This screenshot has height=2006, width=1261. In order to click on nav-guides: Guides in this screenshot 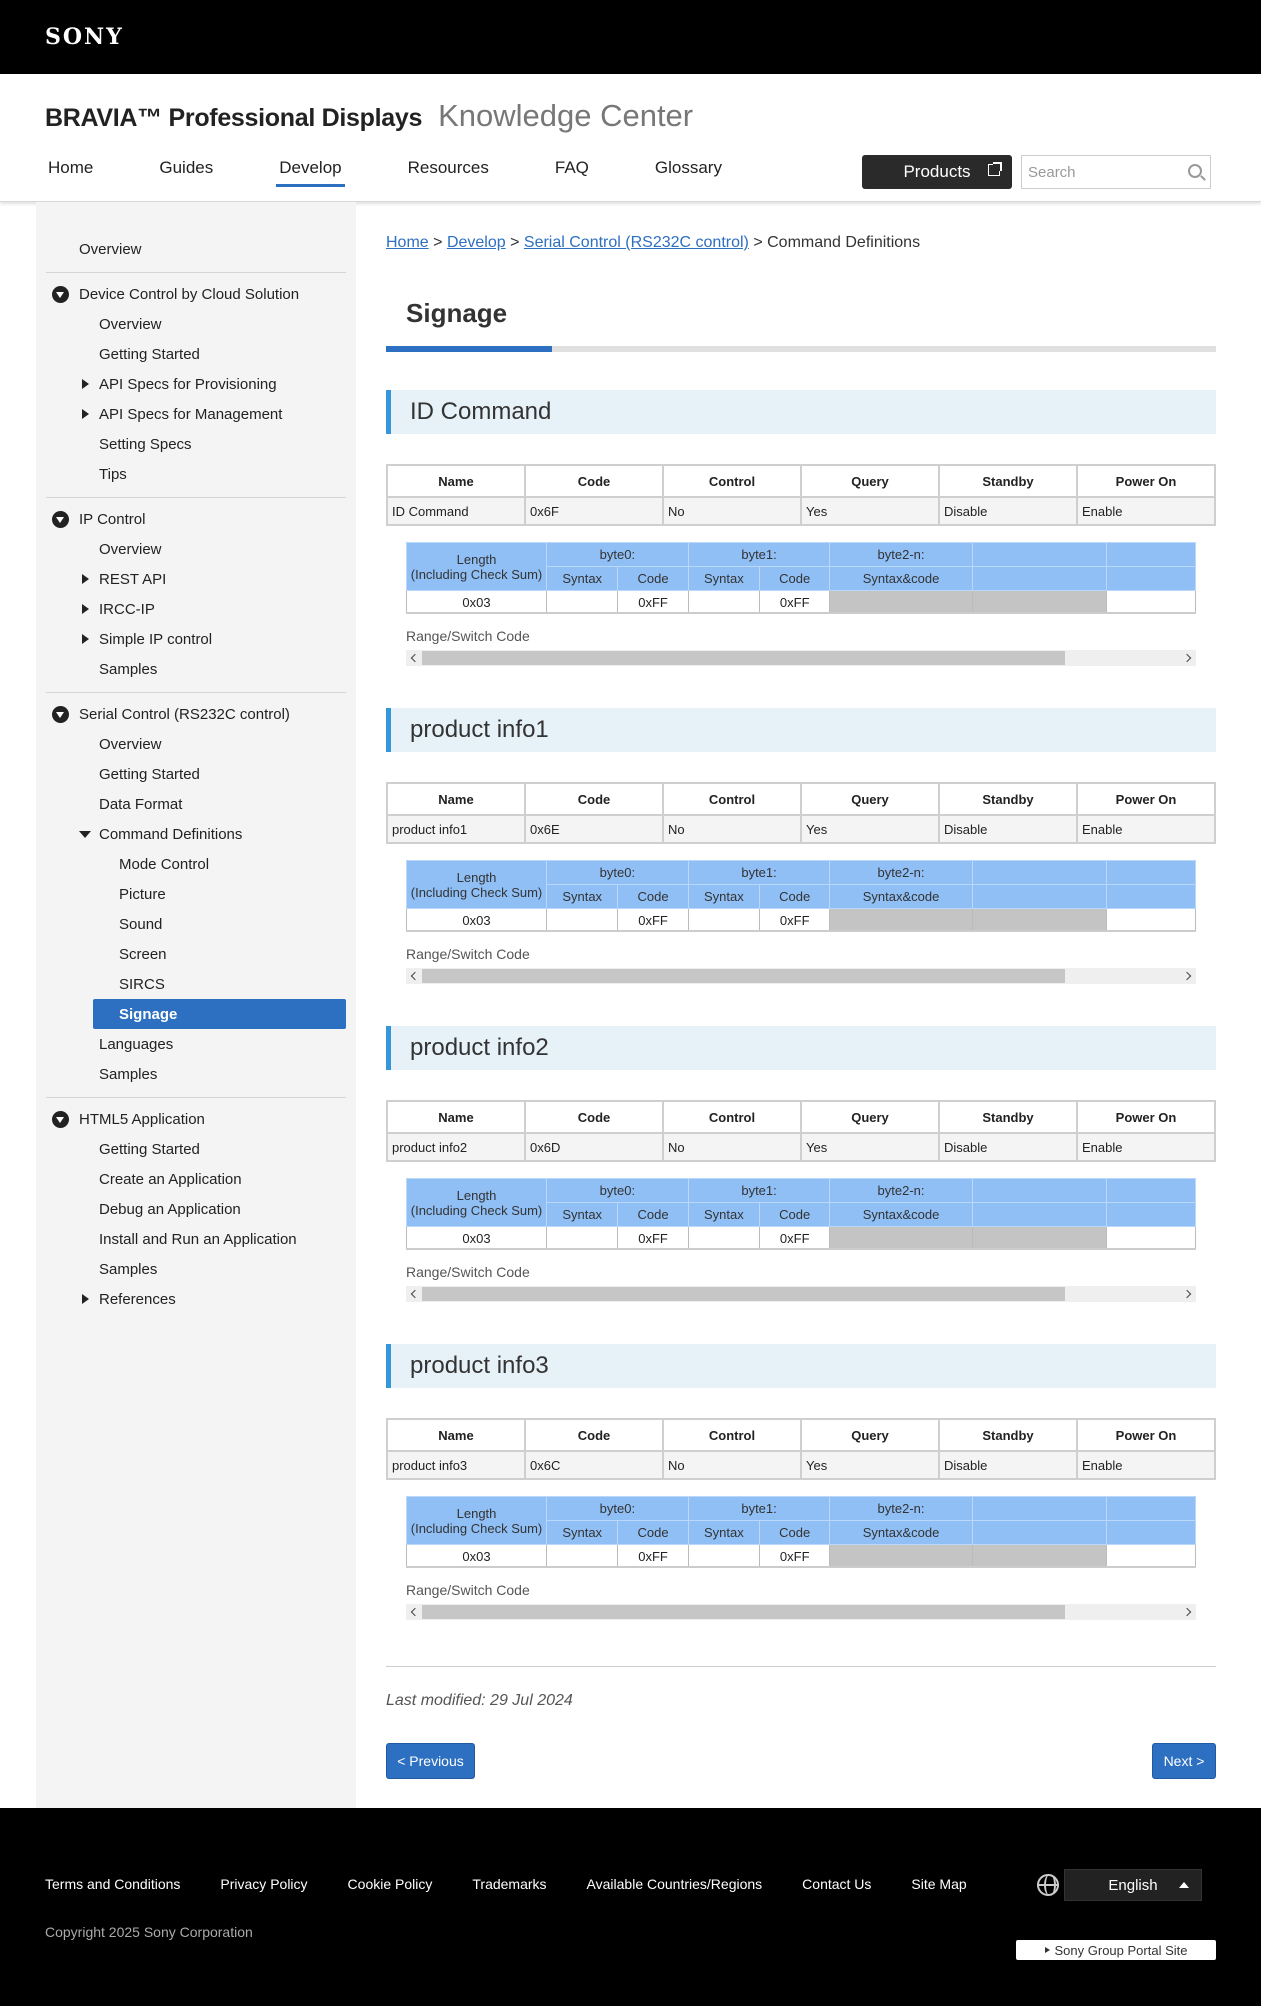, I will do `click(186, 172)`.